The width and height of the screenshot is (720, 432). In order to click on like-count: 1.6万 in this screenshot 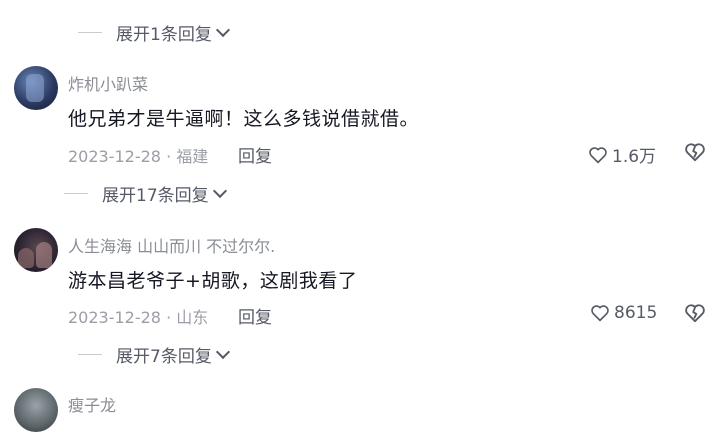, I will do `click(634, 157)`.